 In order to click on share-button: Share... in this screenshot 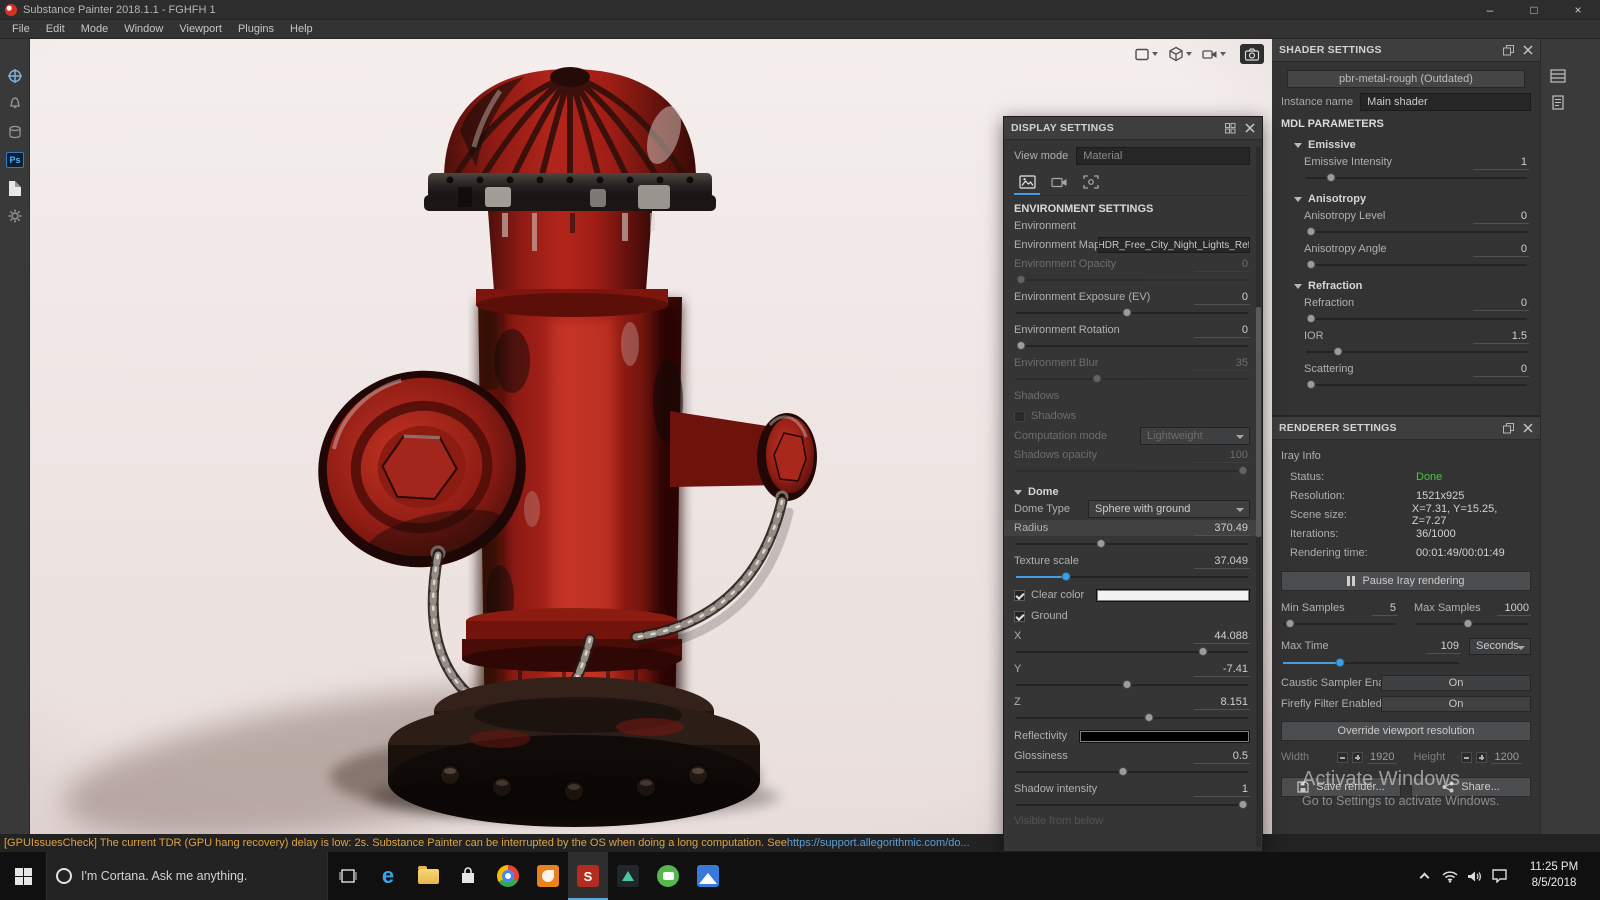, I will do `click(1471, 787)`.